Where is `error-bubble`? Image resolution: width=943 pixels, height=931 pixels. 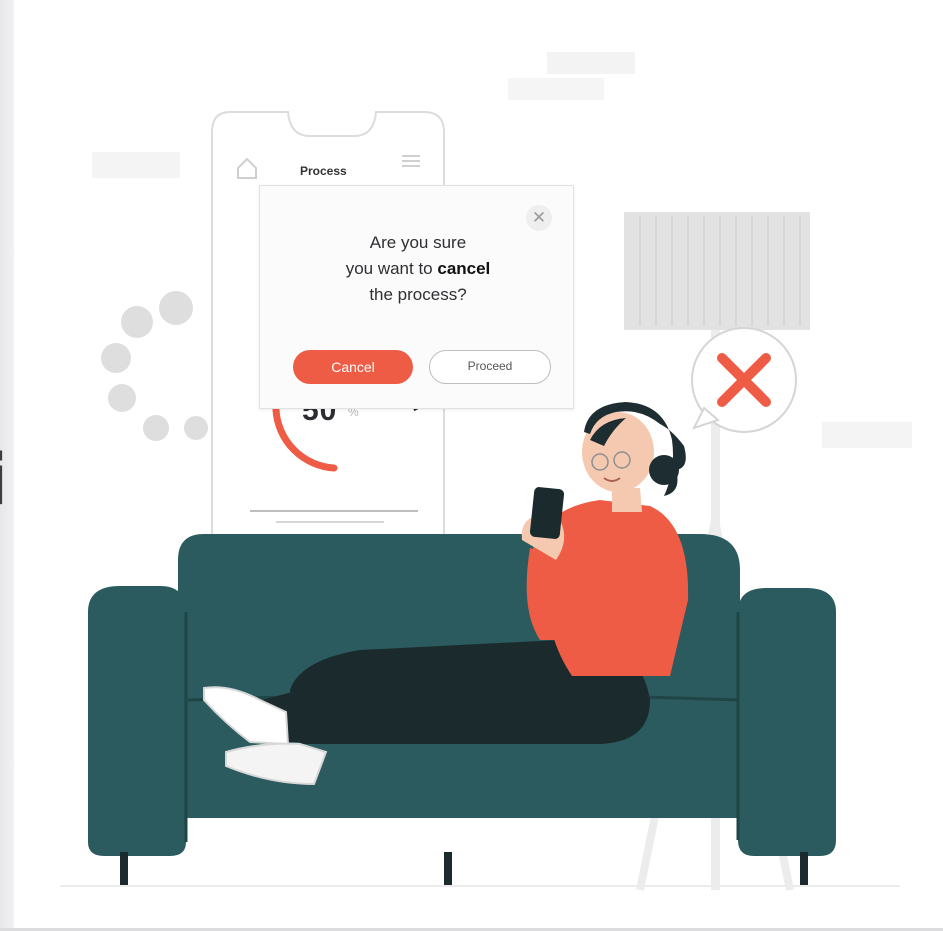
error-bubble is located at coordinates (744, 380).